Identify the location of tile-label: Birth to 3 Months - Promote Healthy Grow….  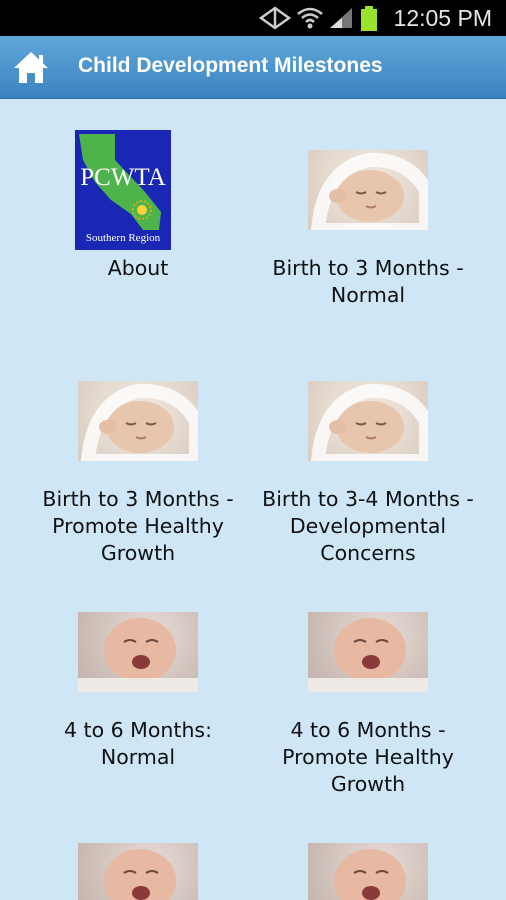
(138, 526).